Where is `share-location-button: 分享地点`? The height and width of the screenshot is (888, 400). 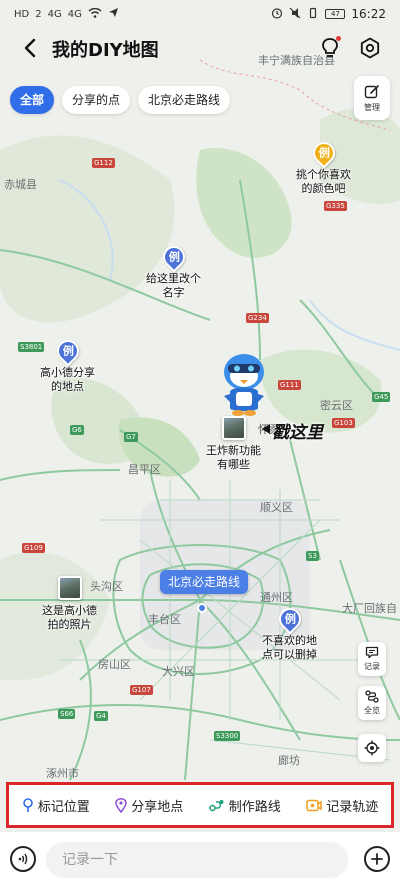
share-location-button: 分享地点 is located at coordinates (149, 805).